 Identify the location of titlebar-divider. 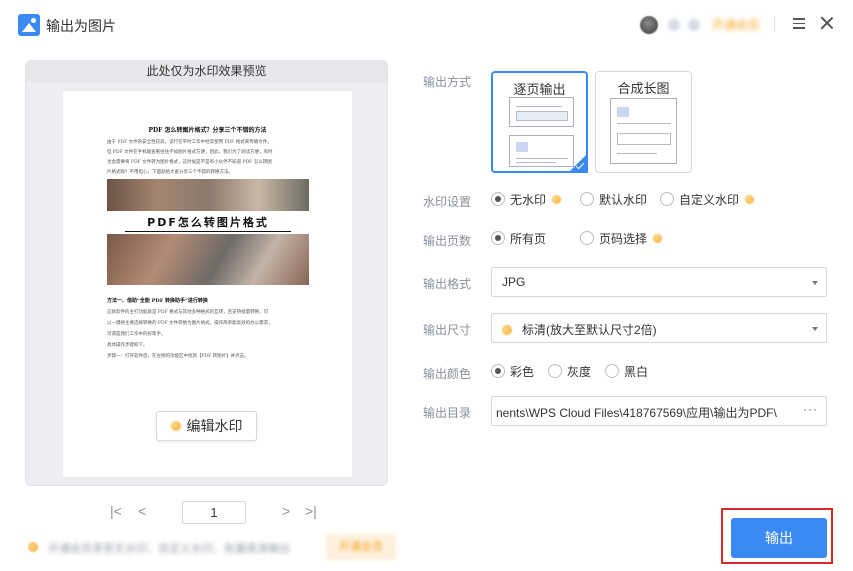
(774, 24).